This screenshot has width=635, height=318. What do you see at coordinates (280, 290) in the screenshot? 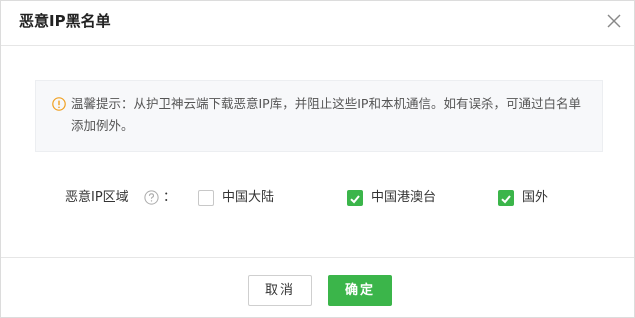
I see `cancel-button: 取消` at bounding box center [280, 290].